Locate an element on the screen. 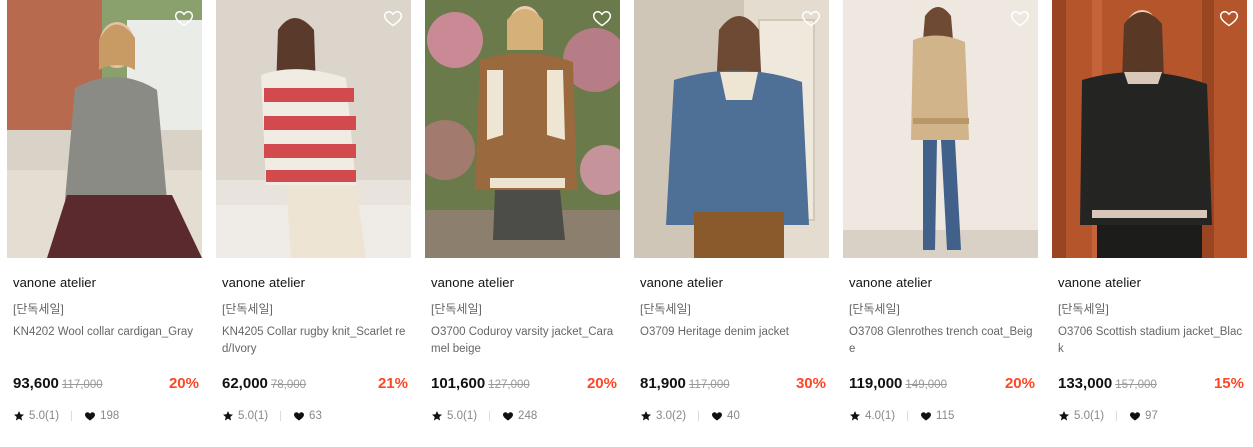 This screenshot has width=1253, height=447. sale-price: 119,000 is located at coordinates (876, 383).